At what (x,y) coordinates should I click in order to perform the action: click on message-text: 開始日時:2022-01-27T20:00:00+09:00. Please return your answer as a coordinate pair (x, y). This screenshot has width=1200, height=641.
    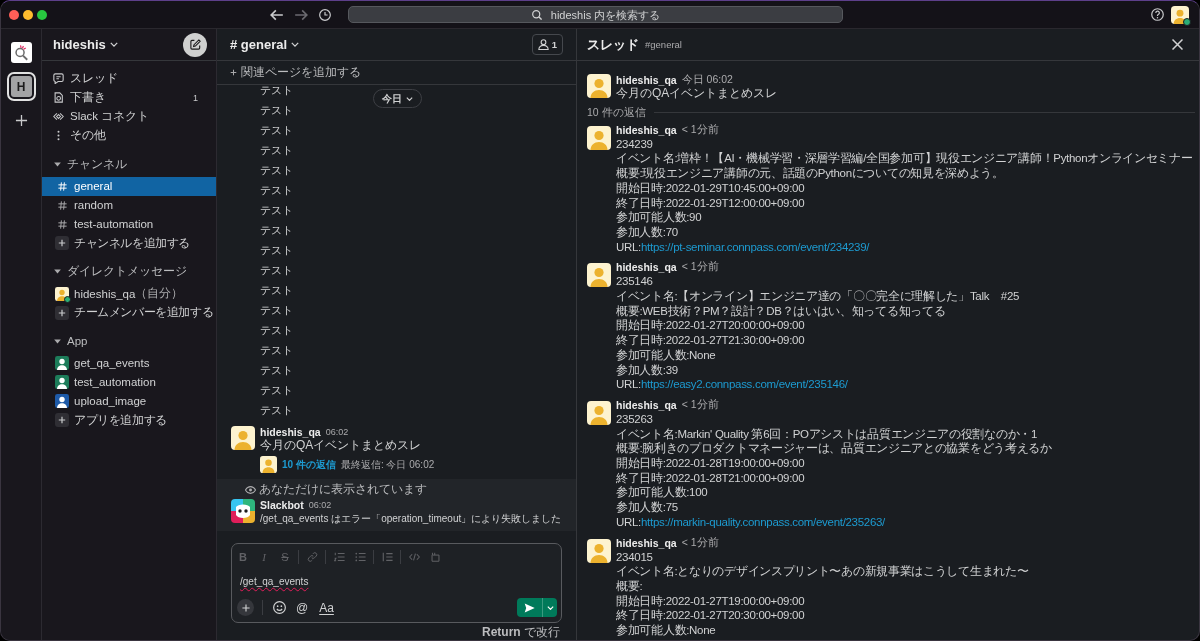
    Looking at the image, I should click on (710, 326).